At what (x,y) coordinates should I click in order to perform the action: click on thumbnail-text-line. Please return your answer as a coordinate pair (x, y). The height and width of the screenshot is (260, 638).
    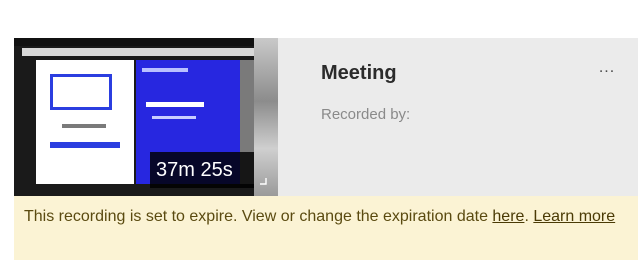
    Looking at the image, I should click on (84, 126).